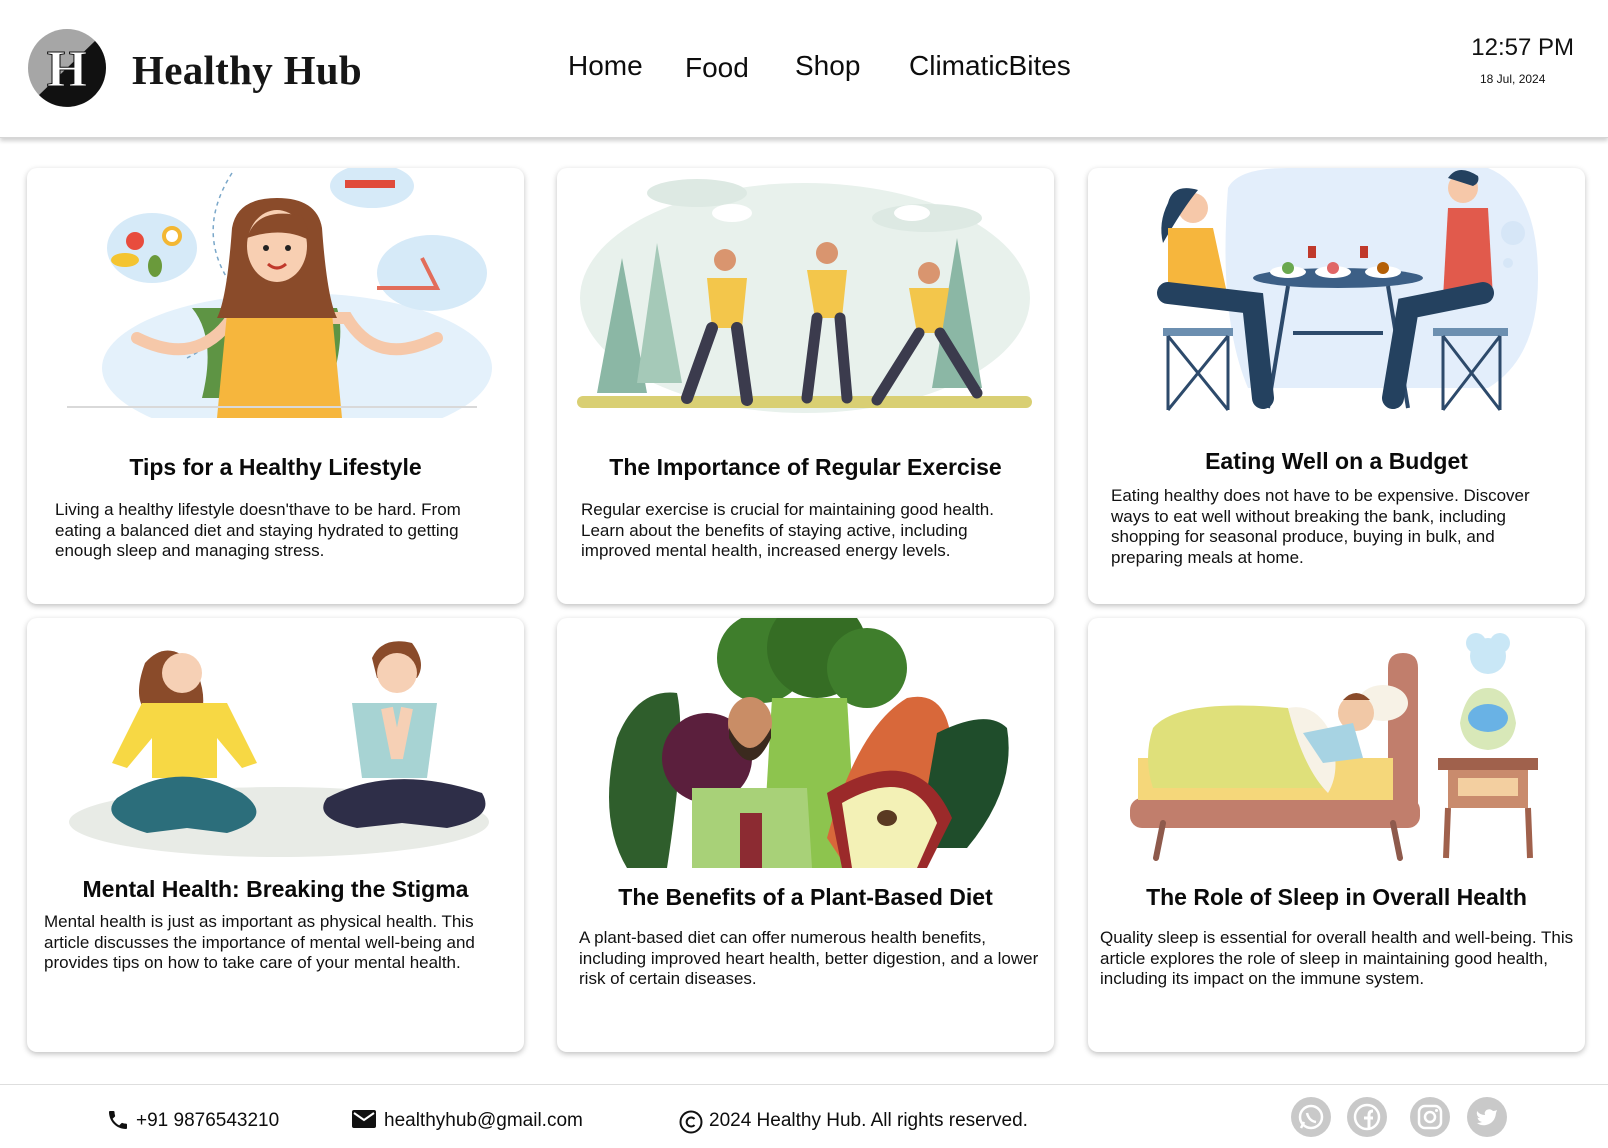 Image resolution: width=1608 pixels, height=1148 pixels. I want to click on dining-couple-illustration, so click(1336, 293).